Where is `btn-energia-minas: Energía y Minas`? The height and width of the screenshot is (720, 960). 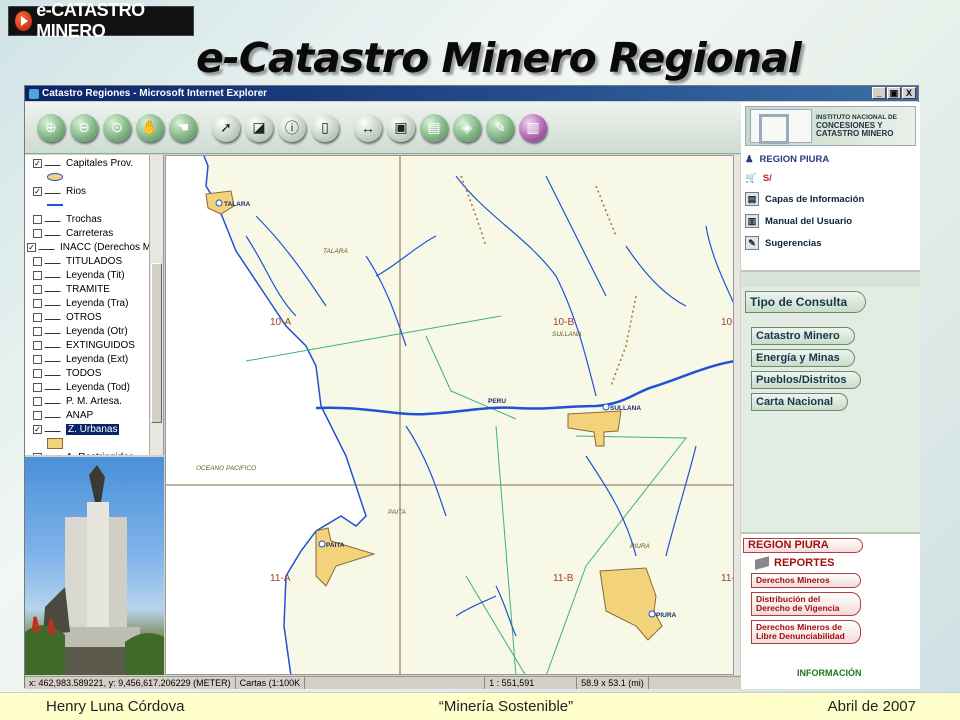
btn-energia-minas: Energía y Minas is located at coordinates (803, 358).